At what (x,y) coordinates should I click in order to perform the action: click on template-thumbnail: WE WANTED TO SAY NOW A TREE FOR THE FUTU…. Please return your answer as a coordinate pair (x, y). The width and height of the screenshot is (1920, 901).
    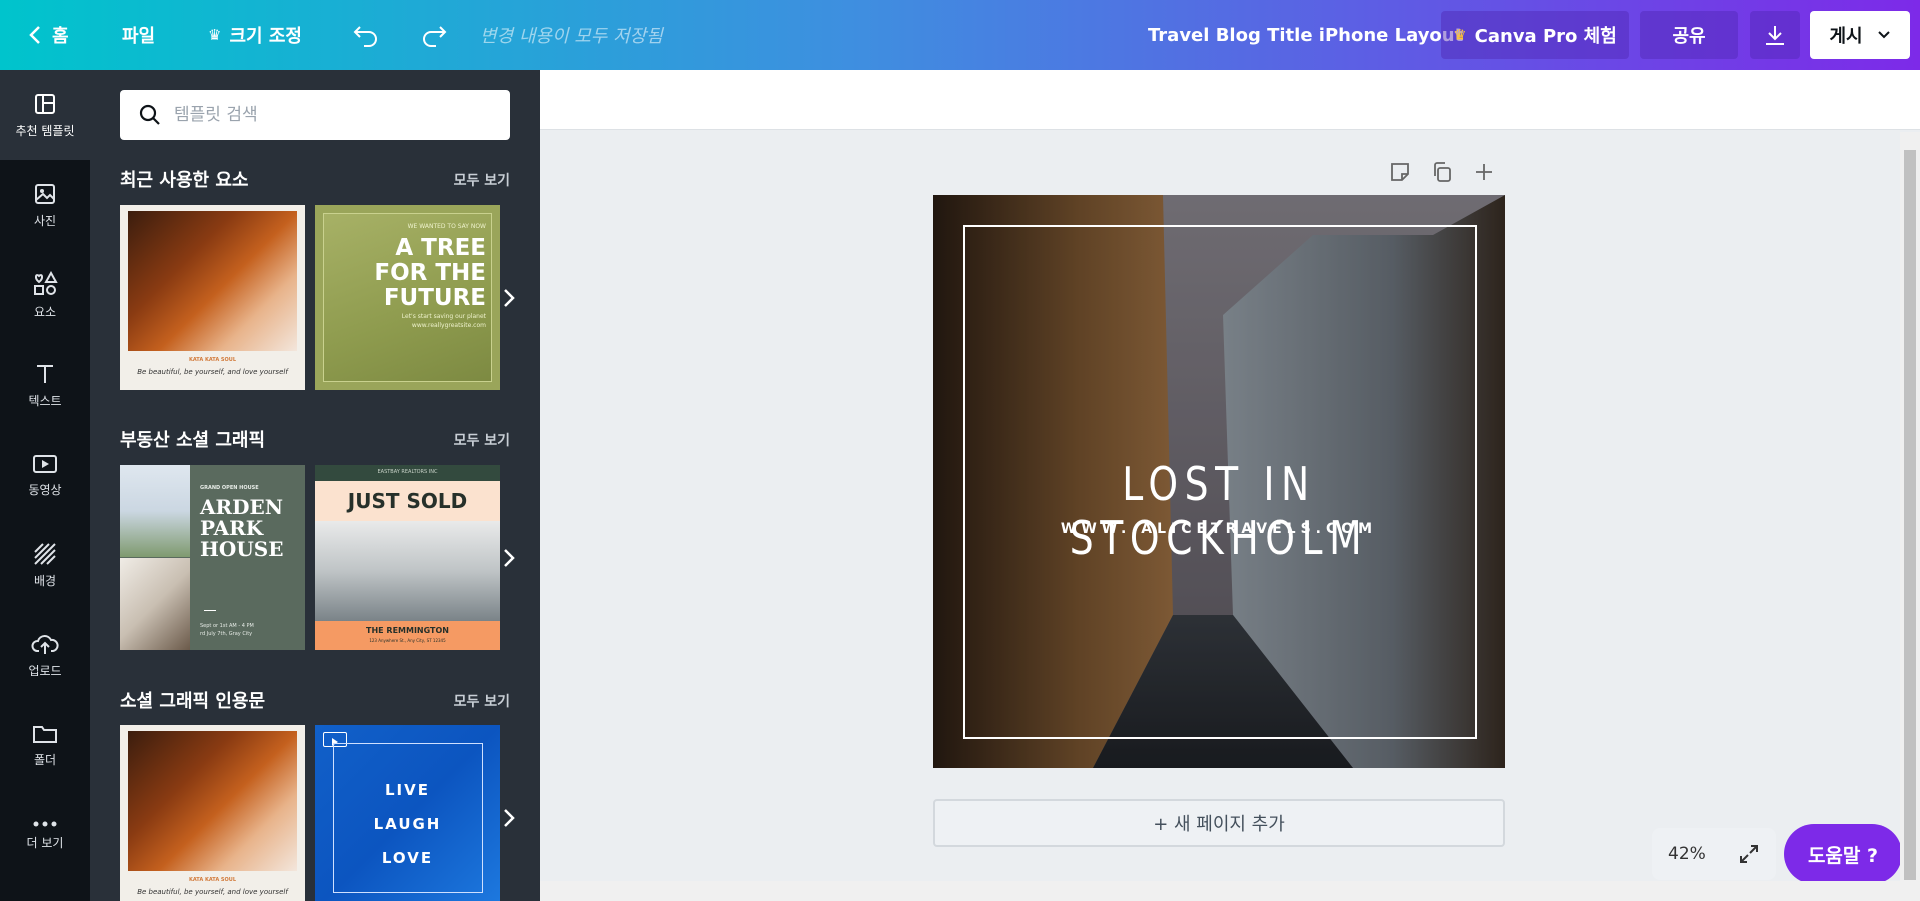
    Looking at the image, I should click on (407, 297).